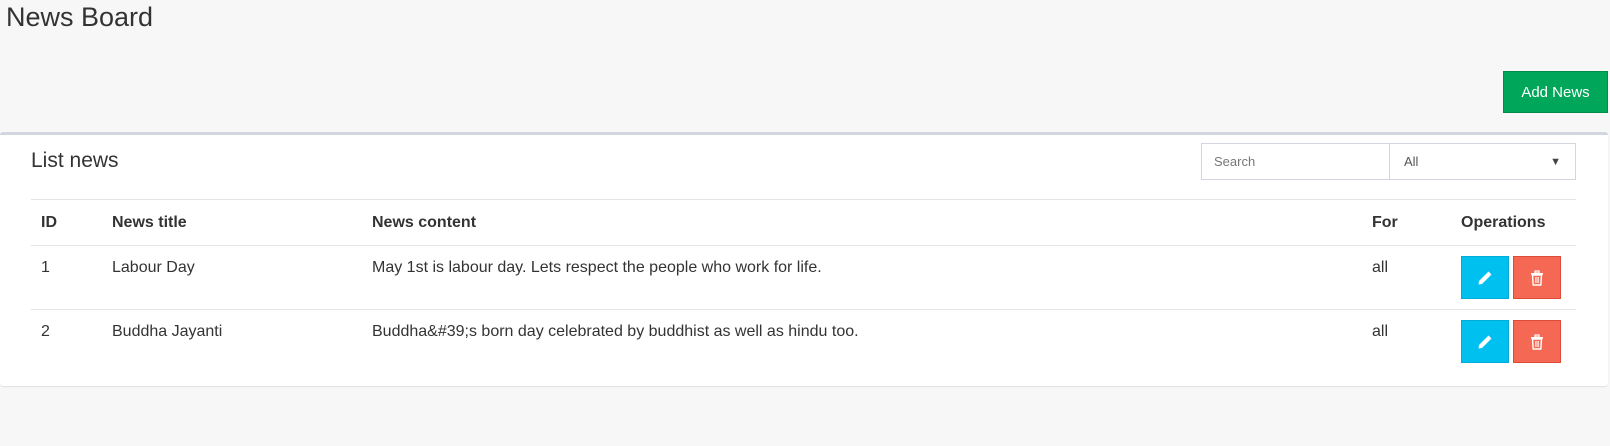 This screenshot has height=446, width=1610. I want to click on page-title: News Board, so click(80, 17).